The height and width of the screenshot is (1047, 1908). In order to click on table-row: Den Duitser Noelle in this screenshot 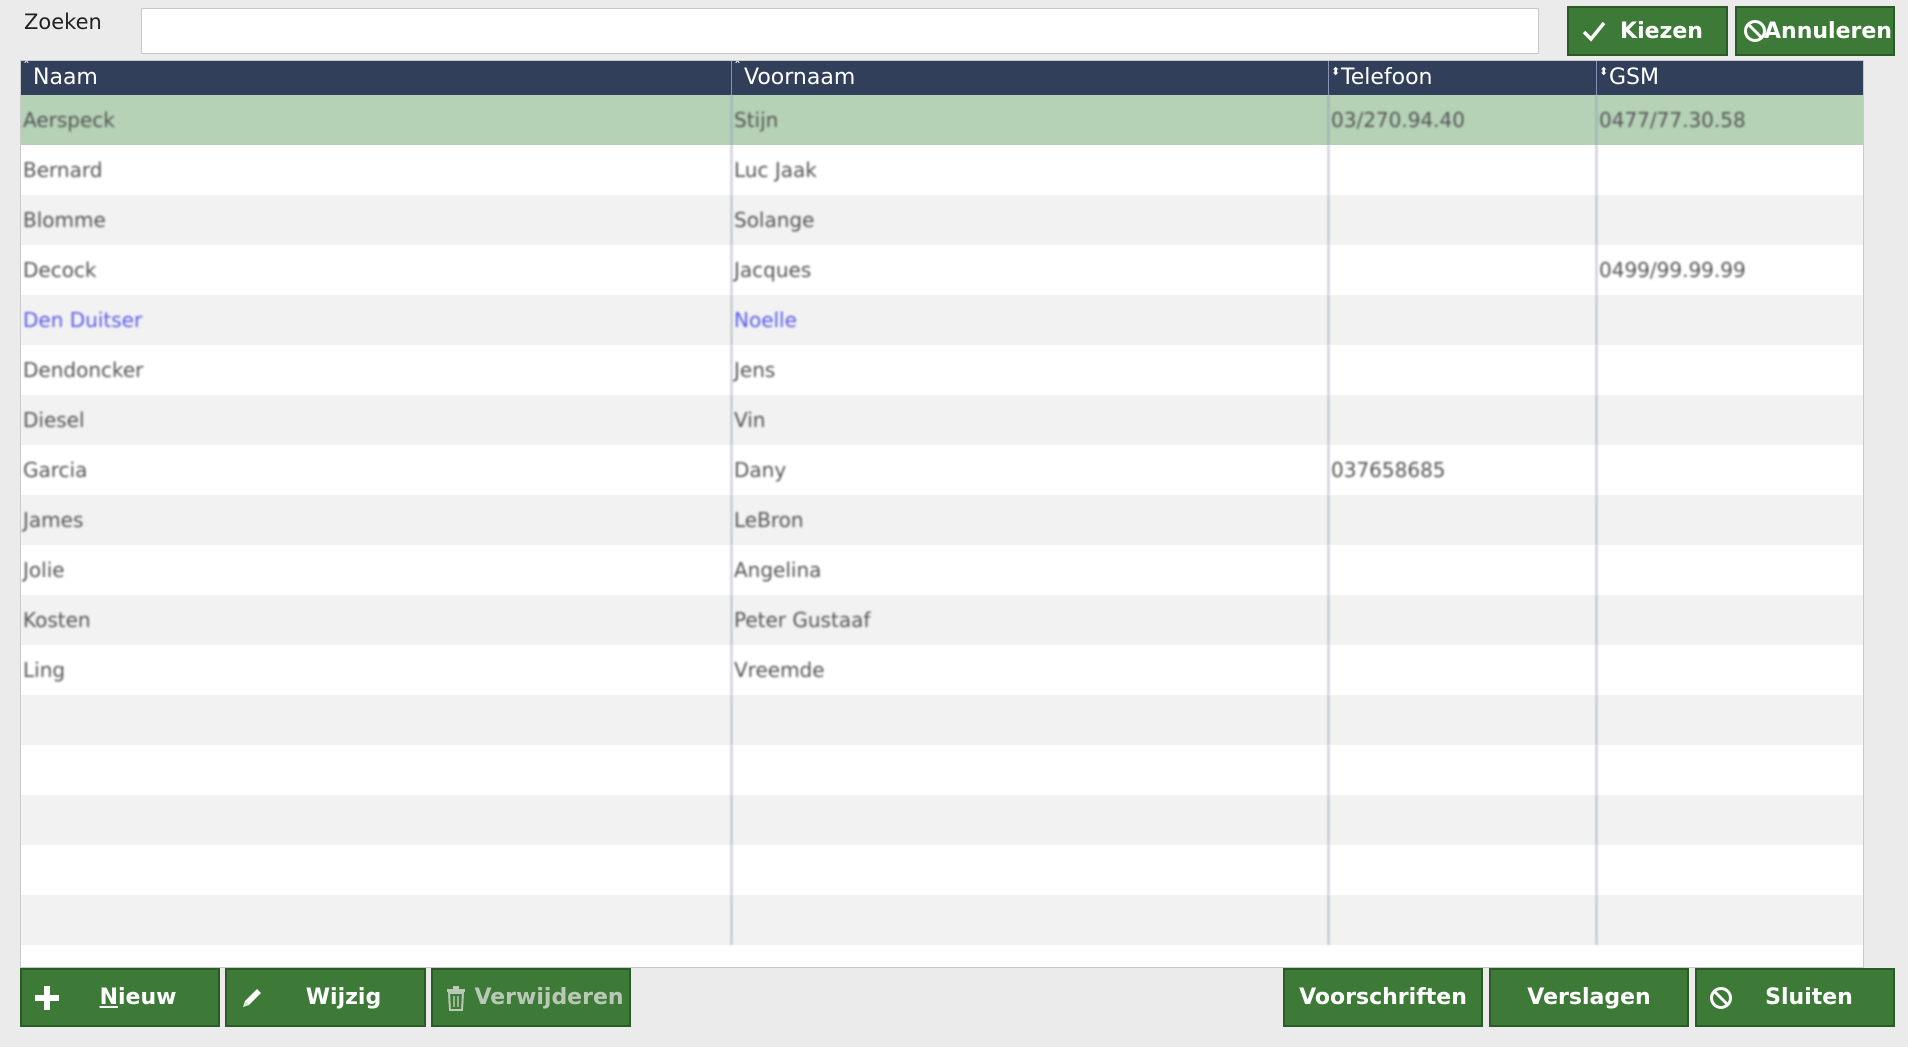, I will do `click(942, 320)`.